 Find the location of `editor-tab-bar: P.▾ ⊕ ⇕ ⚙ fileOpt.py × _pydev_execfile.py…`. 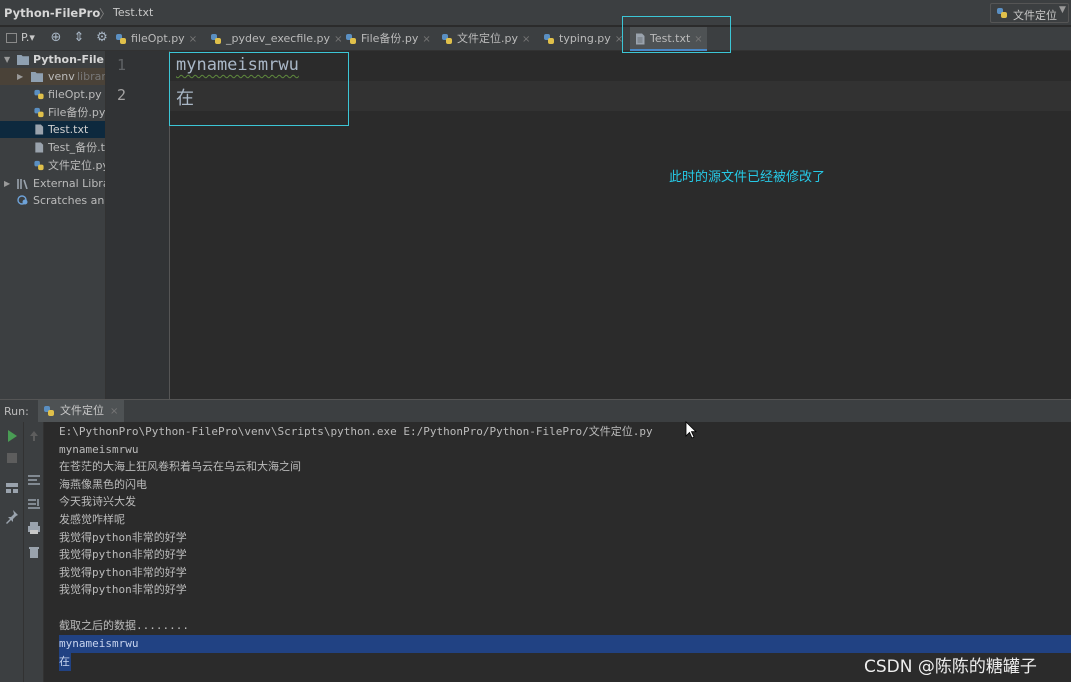

editor-tab-bar: P.▾ ⊕ ⇕ ⚙ fileOpt.py × _pydev_execfile.py… is located at coordinates (535, 39).